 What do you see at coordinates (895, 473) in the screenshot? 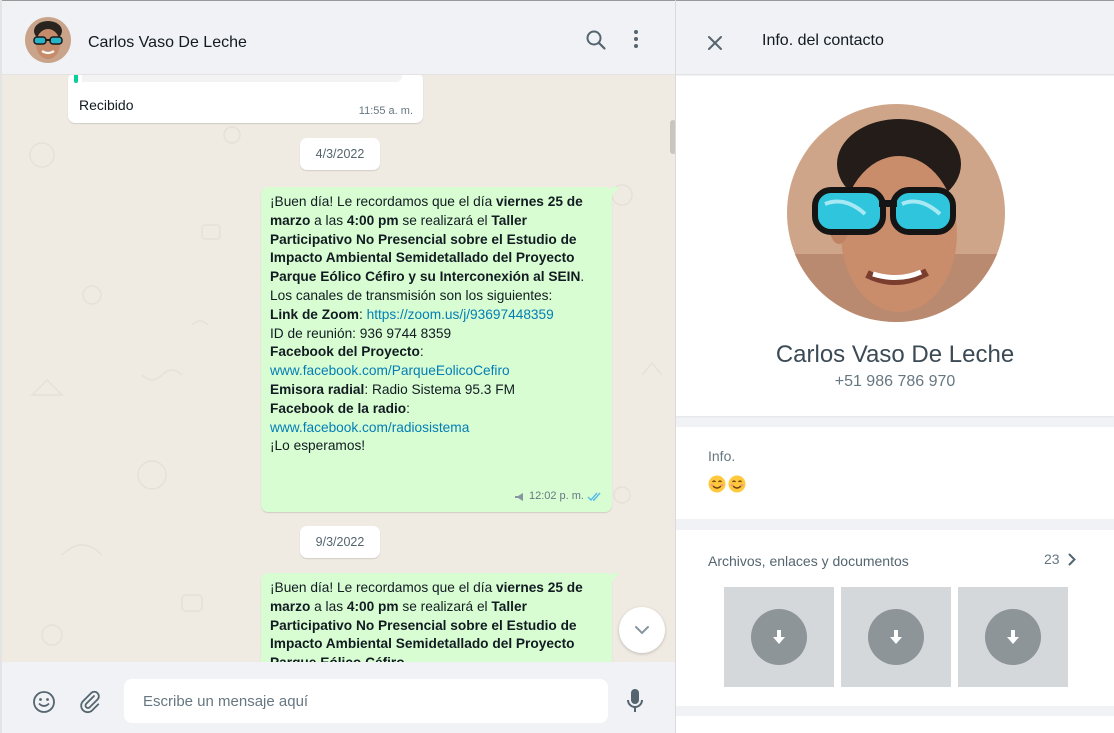
I see `about-section: Info.` at bounding box center [895, 473].